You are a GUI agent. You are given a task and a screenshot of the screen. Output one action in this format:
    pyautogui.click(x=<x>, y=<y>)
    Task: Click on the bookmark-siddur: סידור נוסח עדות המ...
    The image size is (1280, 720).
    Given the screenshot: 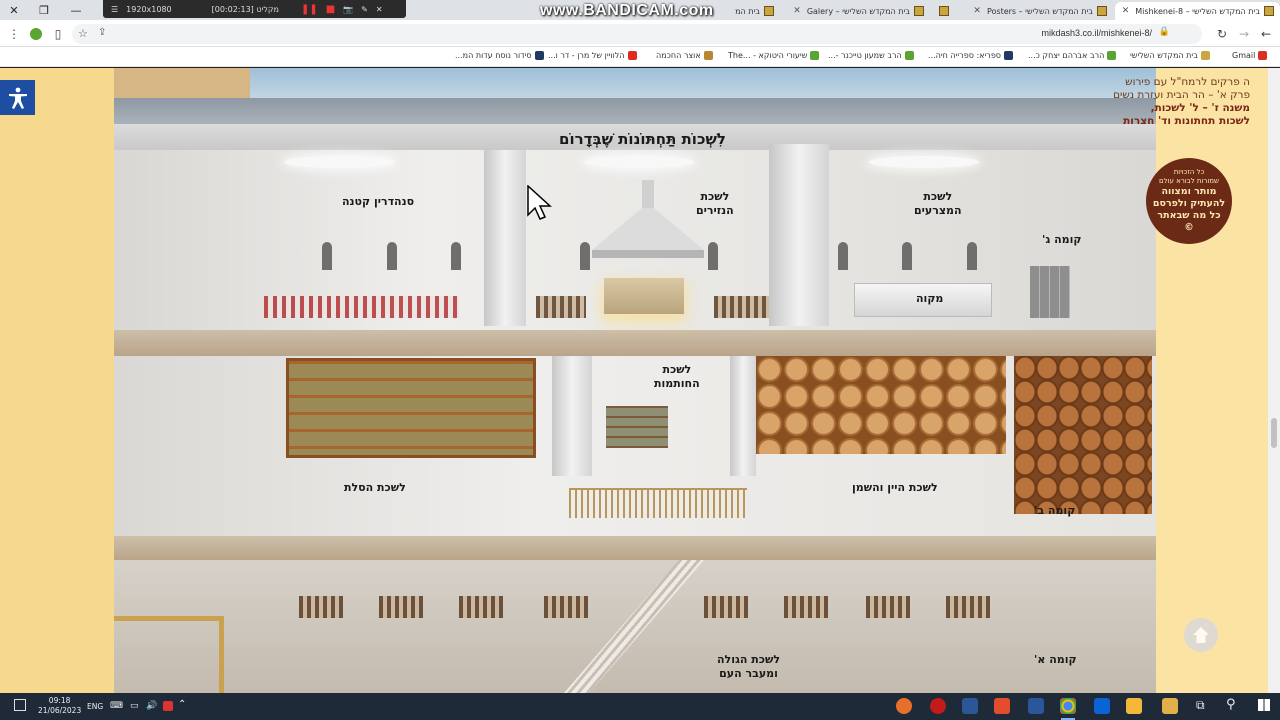 What is the action you would take?
    pyautogui.click(x=499, y=55)
    